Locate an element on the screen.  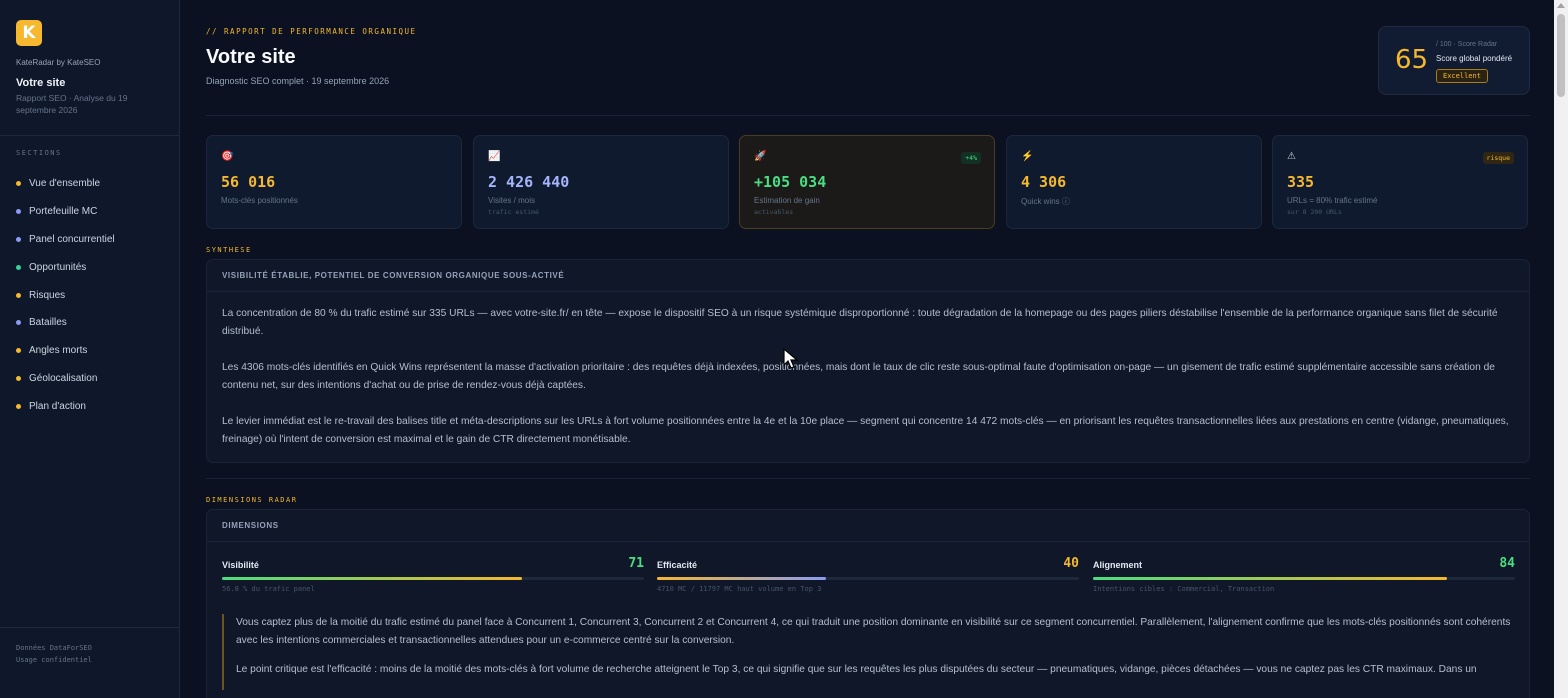
kpi-card: 📈 2 426 440 Visites / mois trafic estimé is located at coordinates (601, 182).